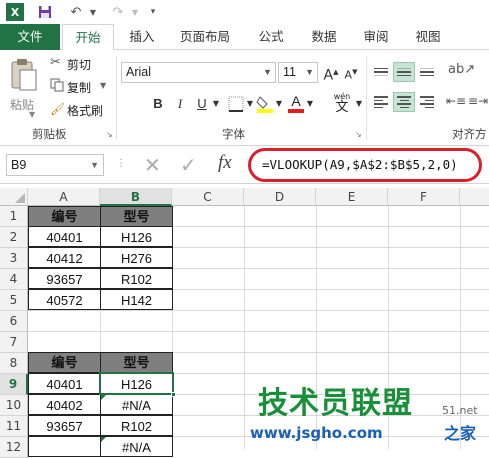 This screenshot has width=489, height=458. I want to click on undo-icon: ↶, so click(76, 12).